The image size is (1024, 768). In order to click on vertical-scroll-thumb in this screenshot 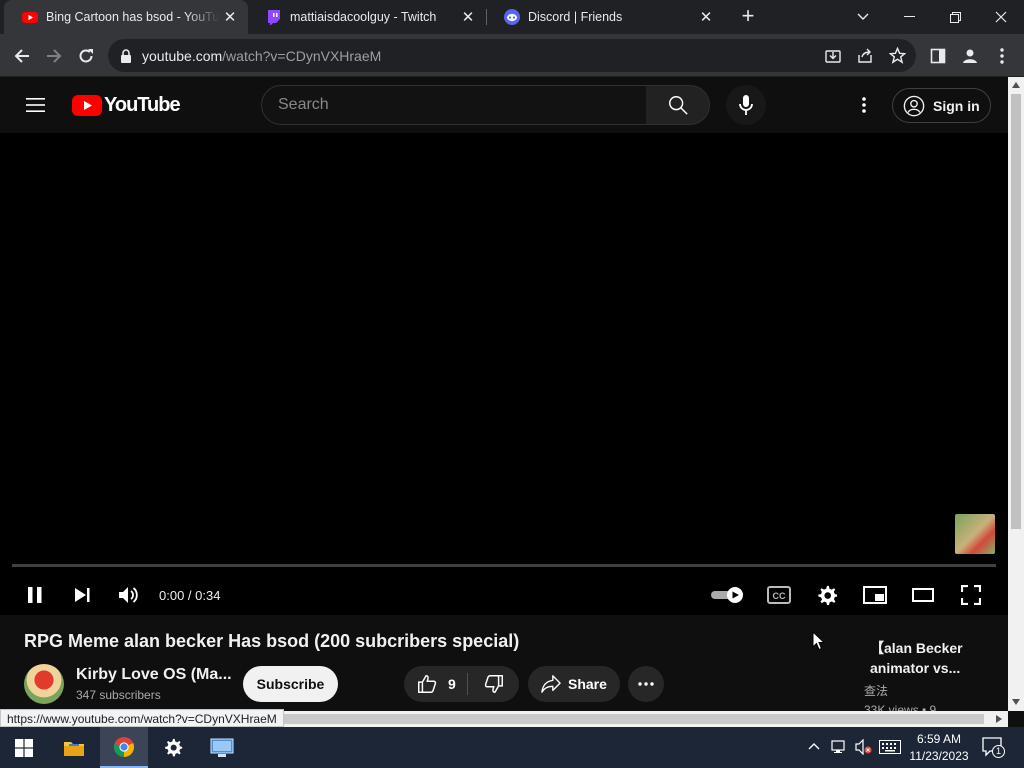, I will do `click(1016, 311)`.